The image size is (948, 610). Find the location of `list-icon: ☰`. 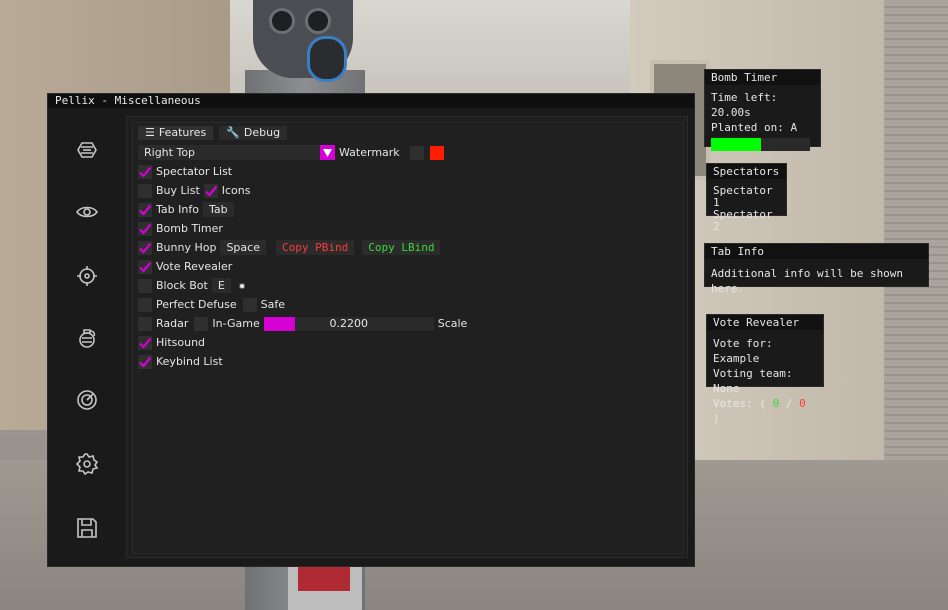

list-icon: ☰ is located at coordinates (150, 132).